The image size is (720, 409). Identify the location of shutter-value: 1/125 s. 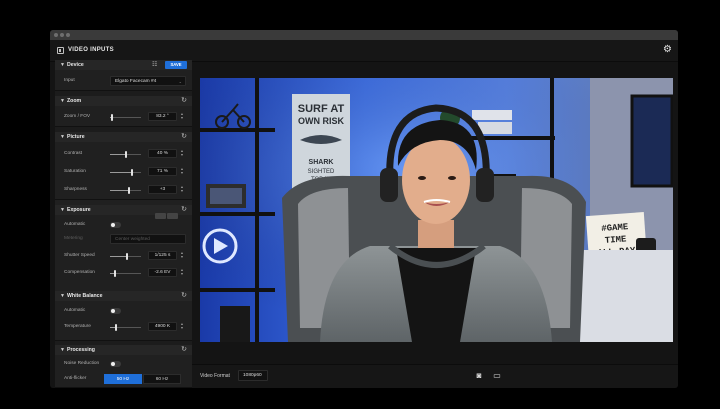
(162, 255).